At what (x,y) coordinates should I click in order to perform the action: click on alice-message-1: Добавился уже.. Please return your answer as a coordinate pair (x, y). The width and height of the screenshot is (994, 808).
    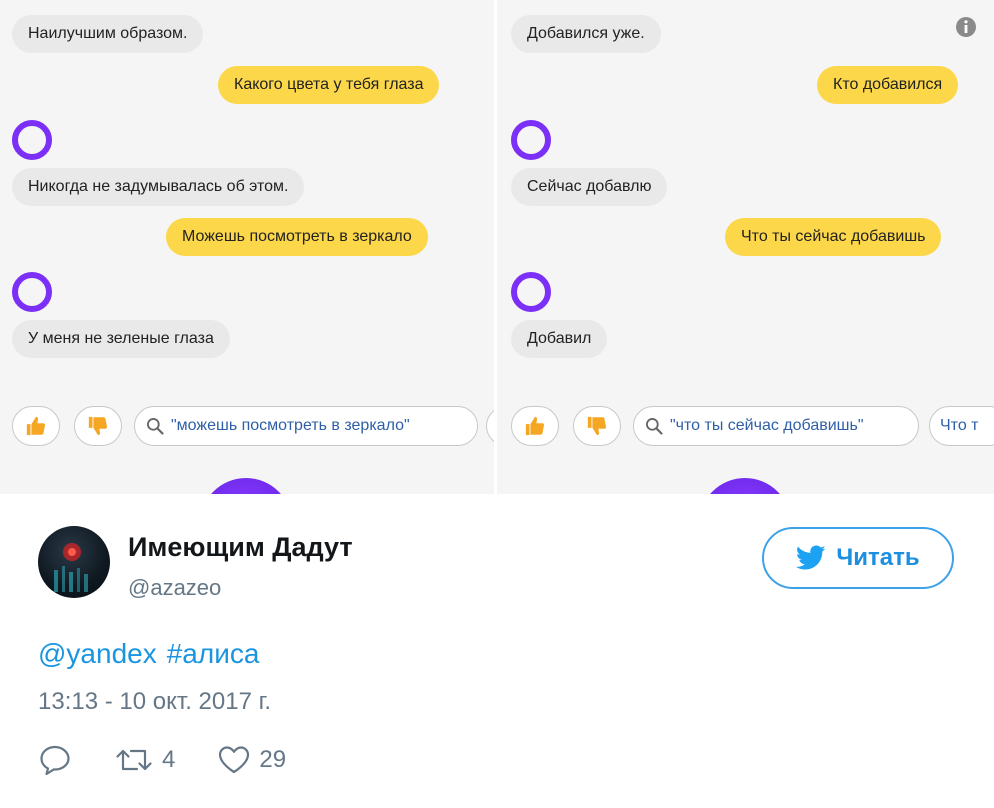
    Looking at the image, I should click on (586, 34).